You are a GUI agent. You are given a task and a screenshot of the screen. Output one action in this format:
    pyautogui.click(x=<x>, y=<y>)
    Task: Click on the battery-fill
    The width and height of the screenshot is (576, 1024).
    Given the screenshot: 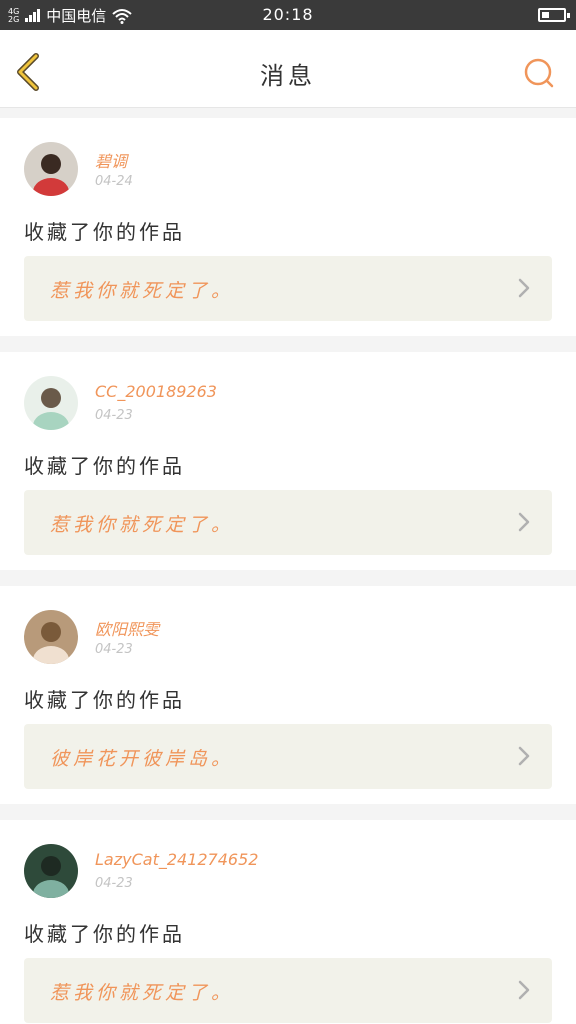 What is the action you would take?
    pyautogui.click(x=545, y=15)
    